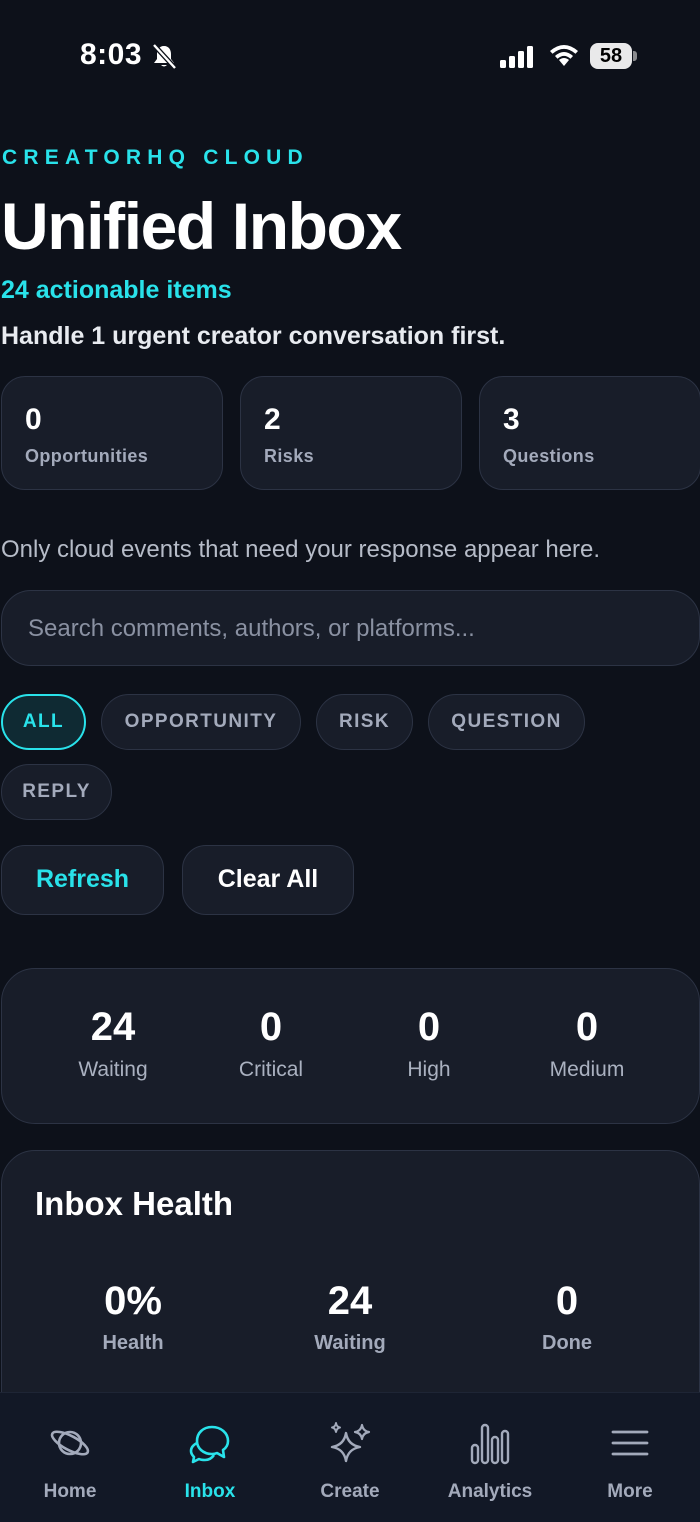 The height and width of the screenshot is (1522, 700). What do you see at coordinates (271, 1069) in the screenshot?
I see `summary-label: Critical` at bounding box center [271, 1069].